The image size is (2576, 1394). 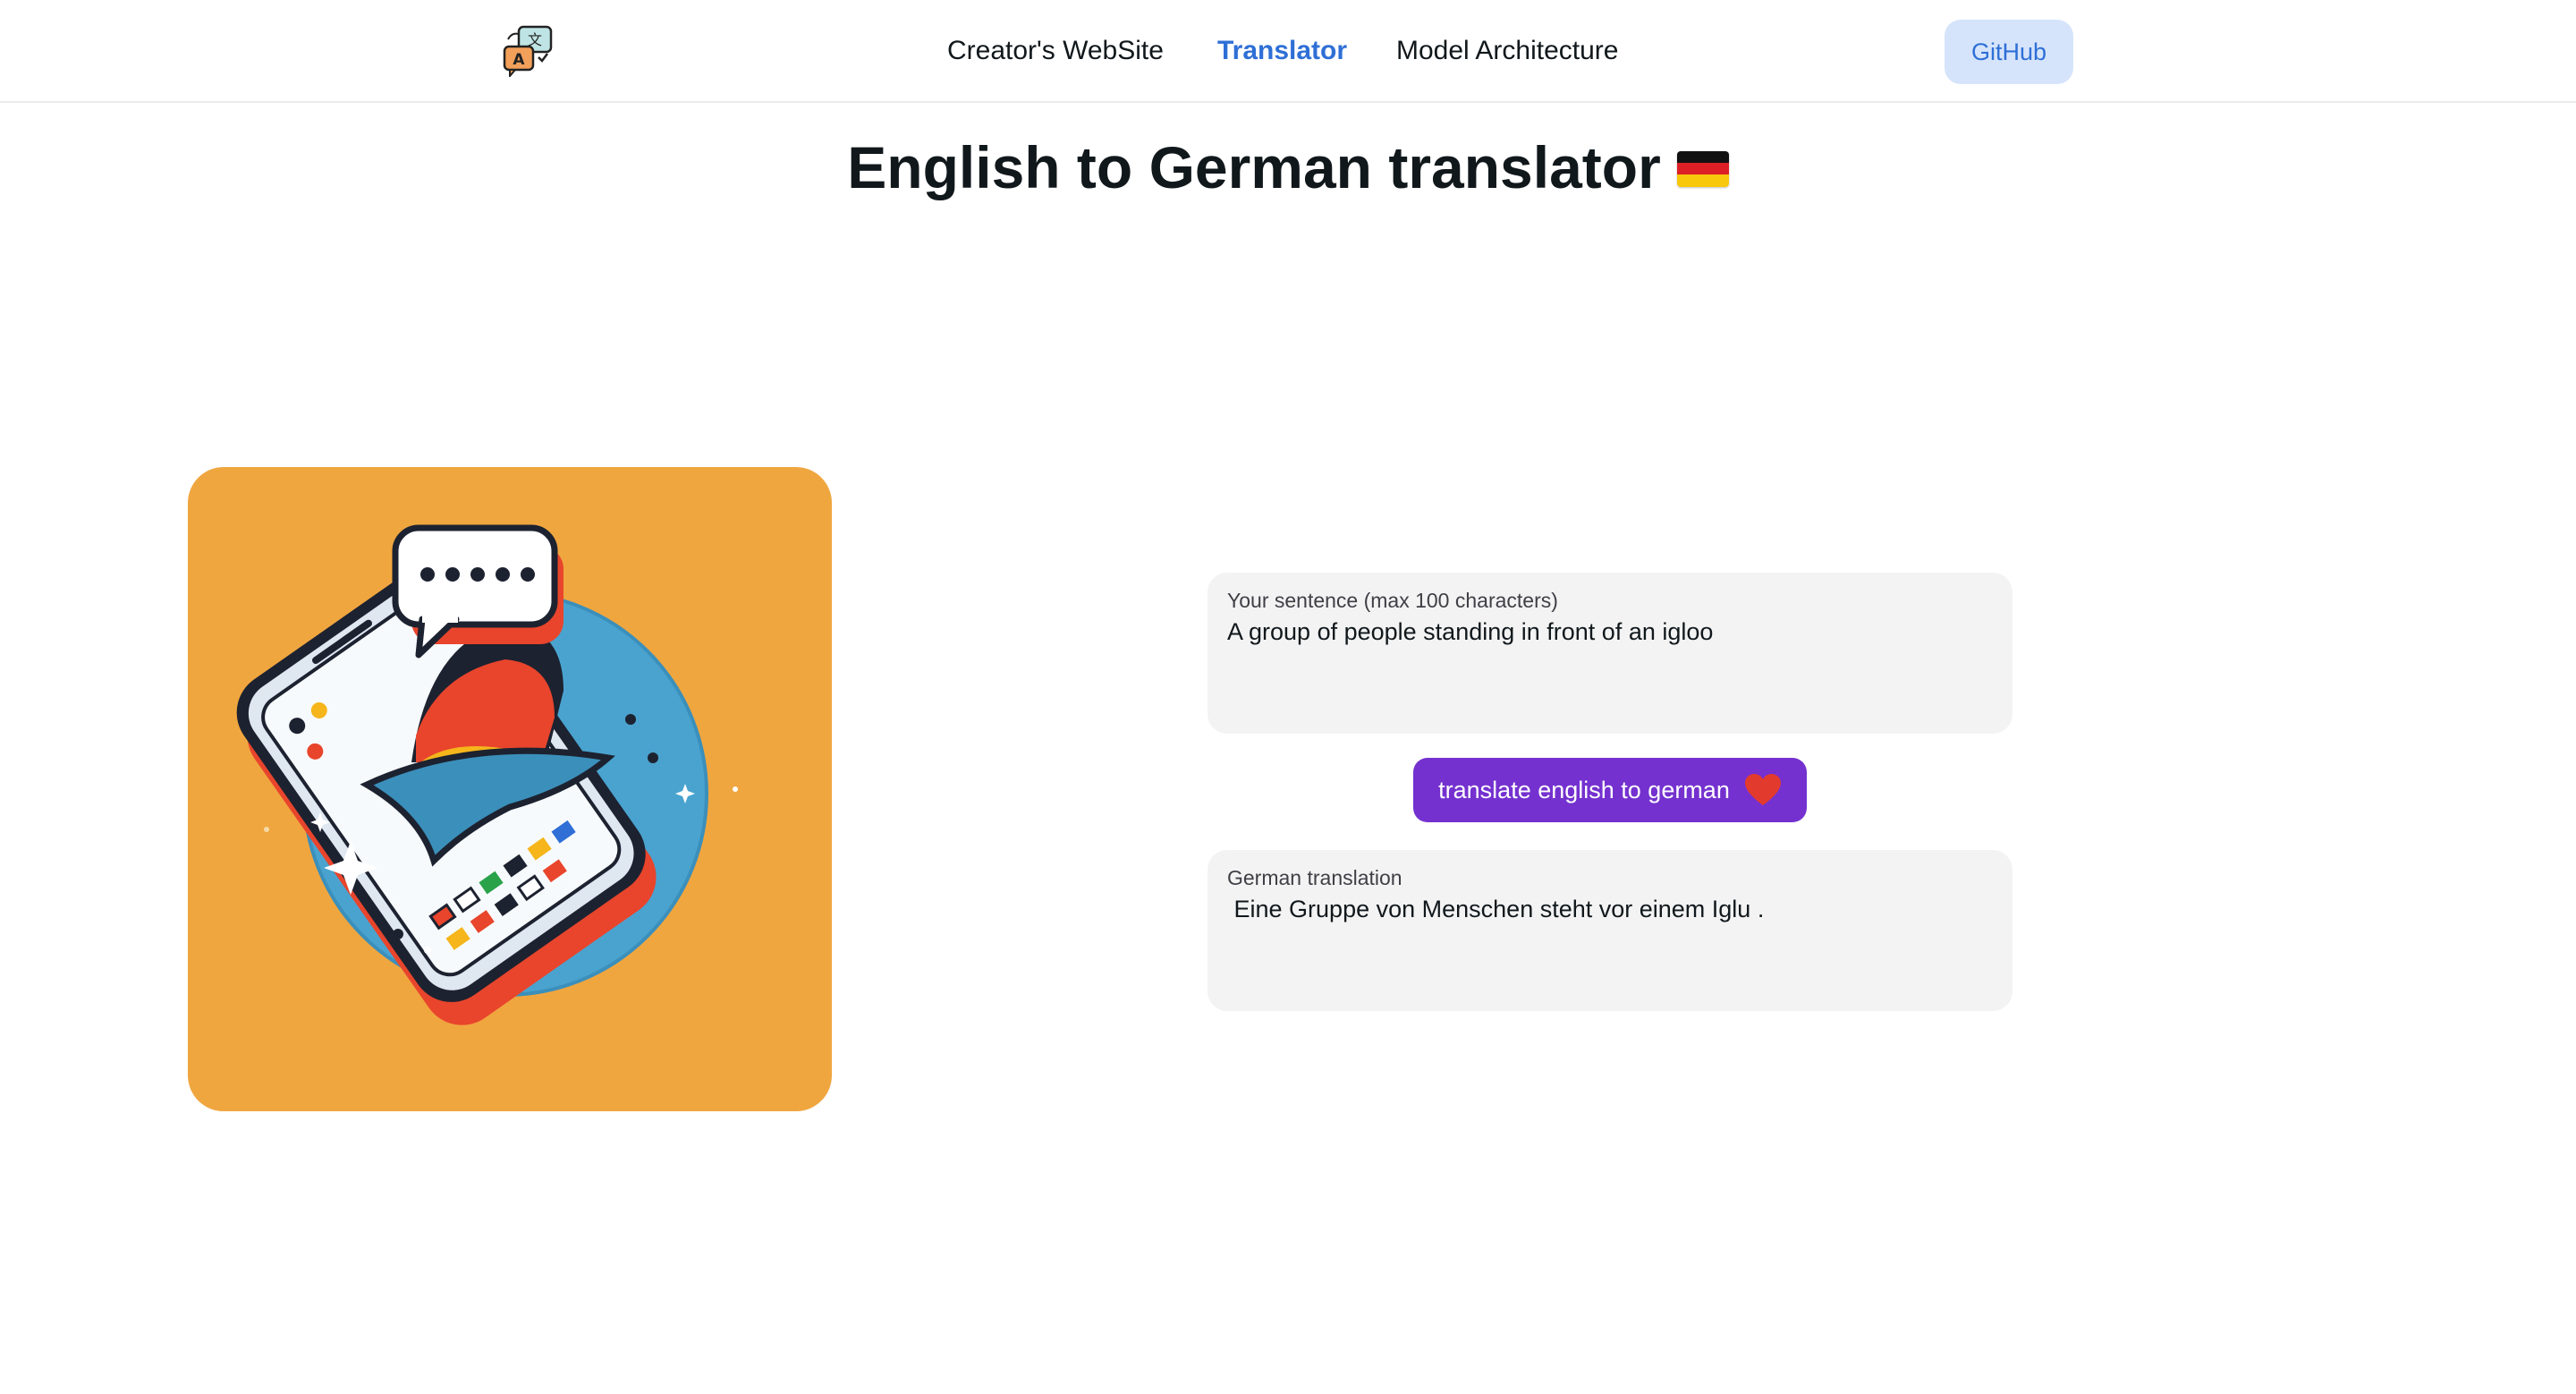 What do you see at coordinates (1055, 51) in the screenshot?
I see `nav-link-creators-website: Creator's WebSite` at bounding box center [1055, 51].